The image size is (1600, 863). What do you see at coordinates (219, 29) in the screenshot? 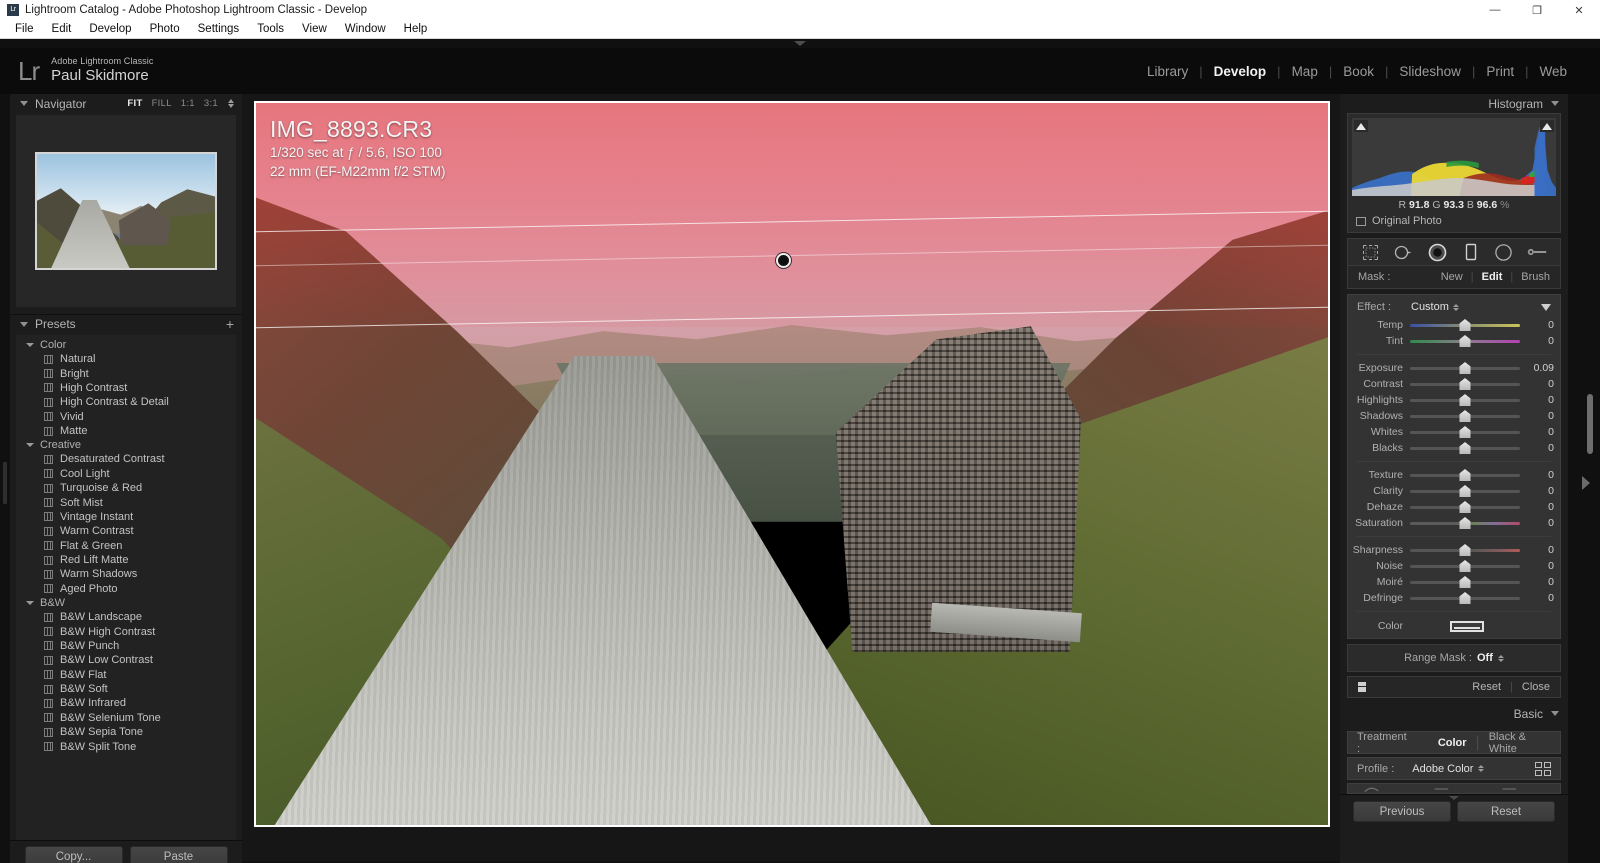
I see `menu-settings: Settings` at bounding box center [219, 29].